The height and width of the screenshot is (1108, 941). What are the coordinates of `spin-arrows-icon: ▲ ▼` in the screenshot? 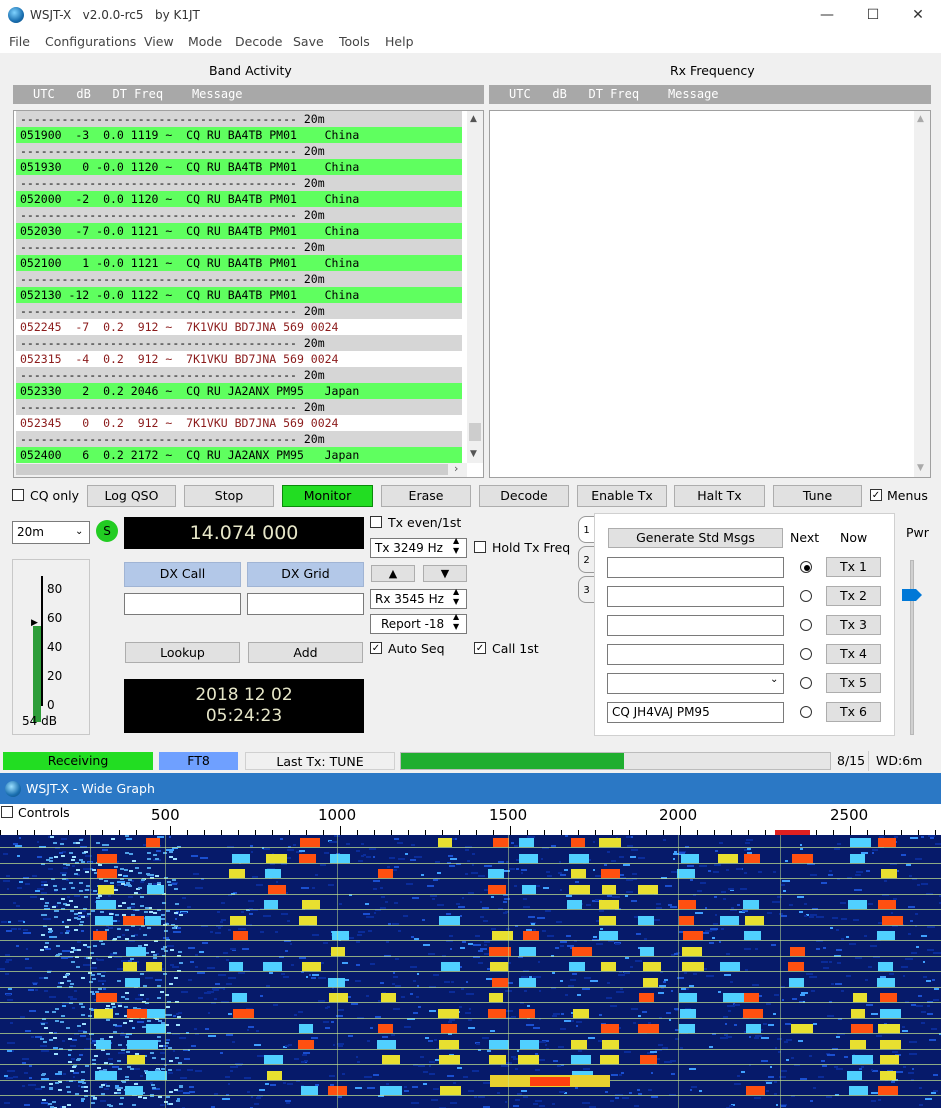 It's located at (456, 546).